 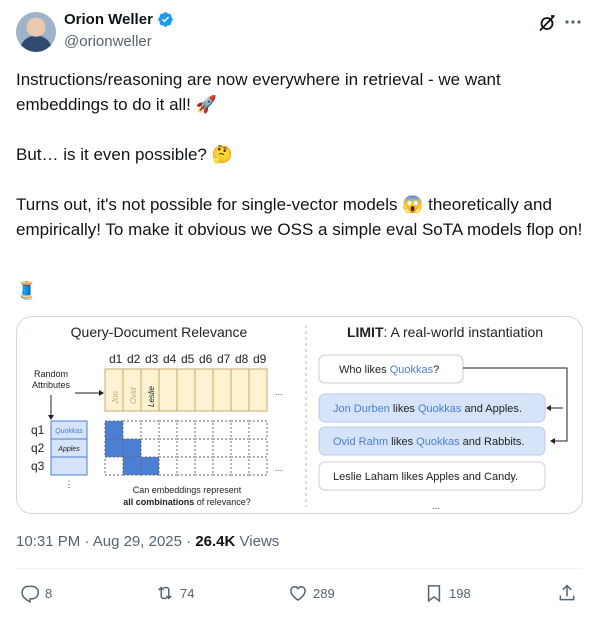 I want to click on views-count: 26.4K, so click(x=215, y=541).